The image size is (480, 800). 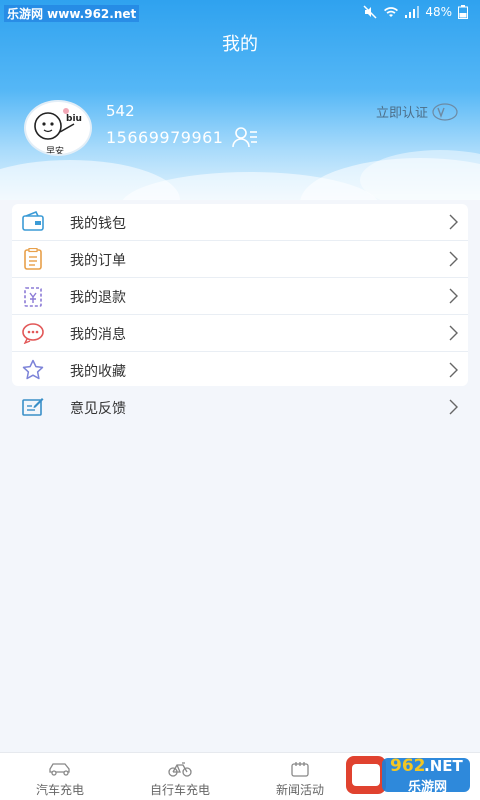 What do you see at coordinates (58, 128) in the screenshot?
I see `avatar: biu 早安` at bounding box center [58, 128].